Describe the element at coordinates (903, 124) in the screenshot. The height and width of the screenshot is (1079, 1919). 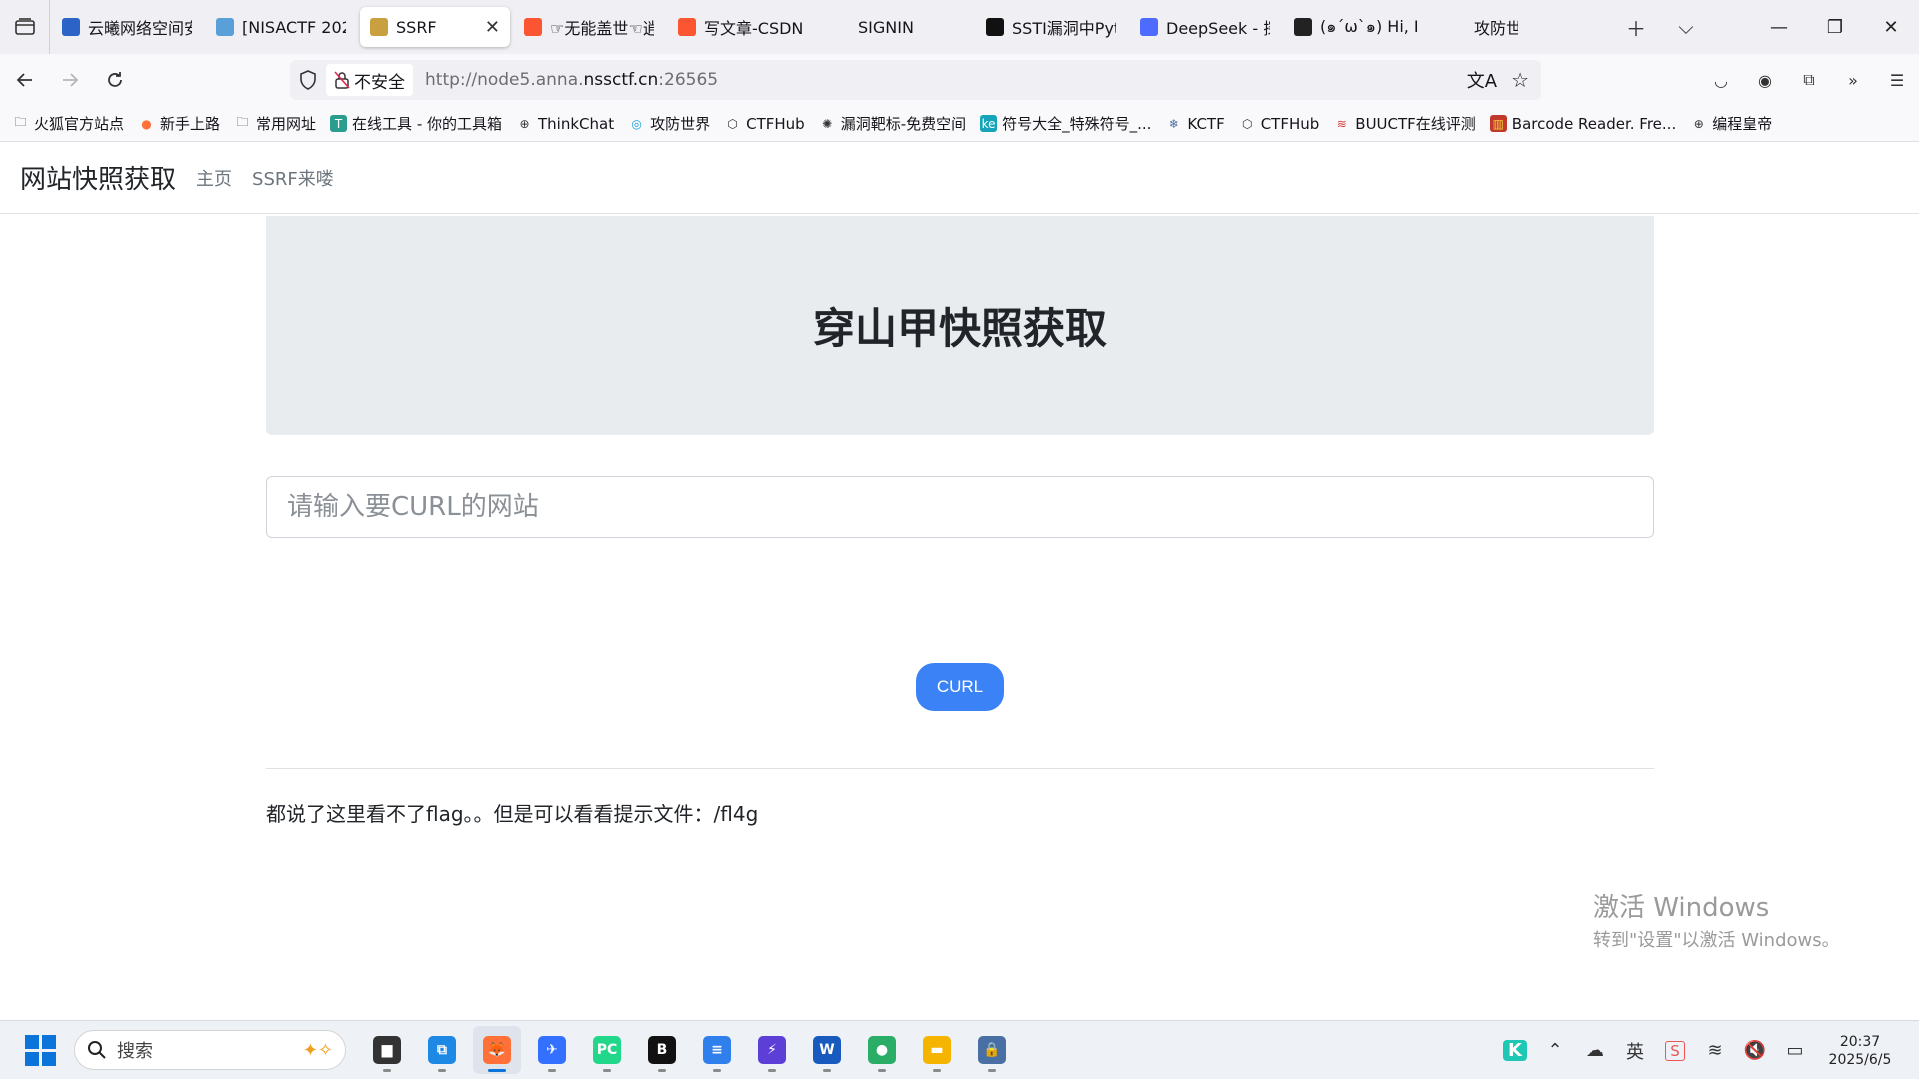
I see `bookmark-label: 漏洞靶标-免费空间` at that location.